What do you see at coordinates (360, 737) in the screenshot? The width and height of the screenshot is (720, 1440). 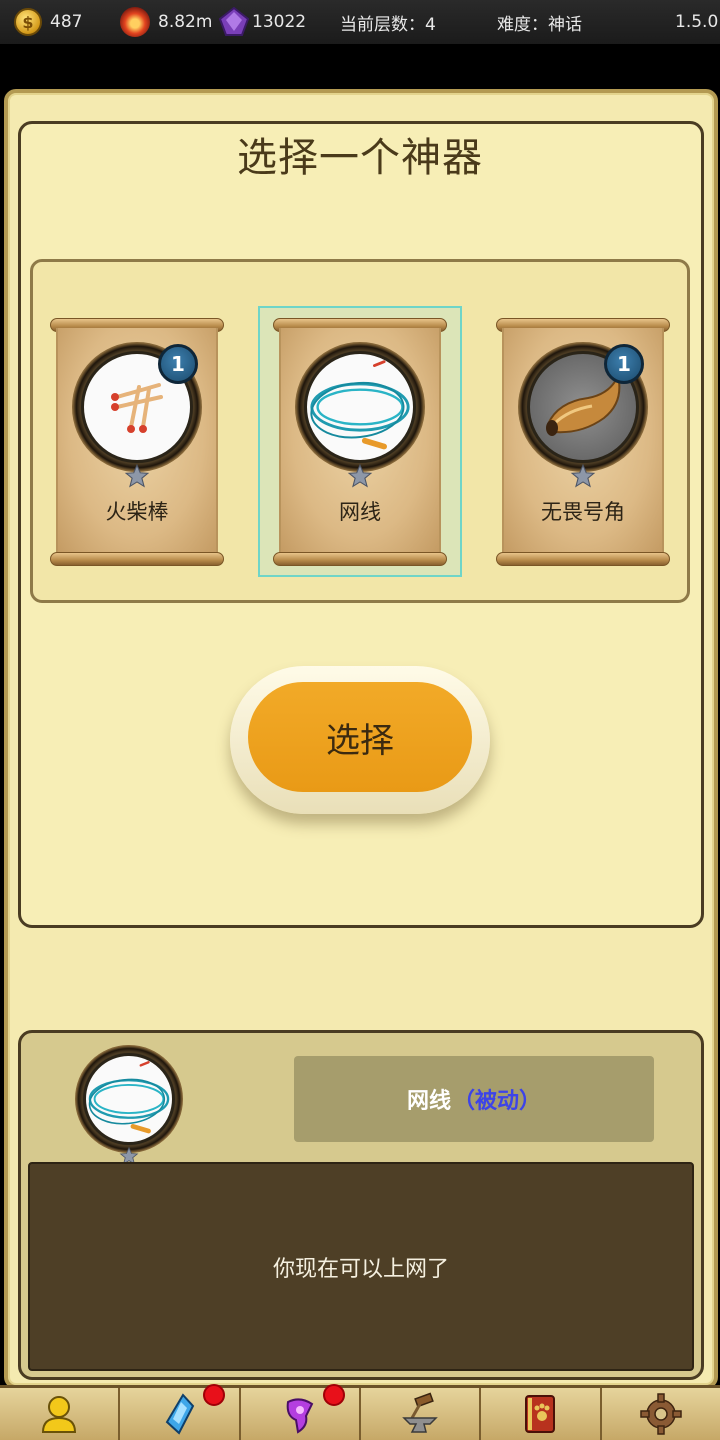 I see `select-button: 选择` at bounding box center [360, 737].